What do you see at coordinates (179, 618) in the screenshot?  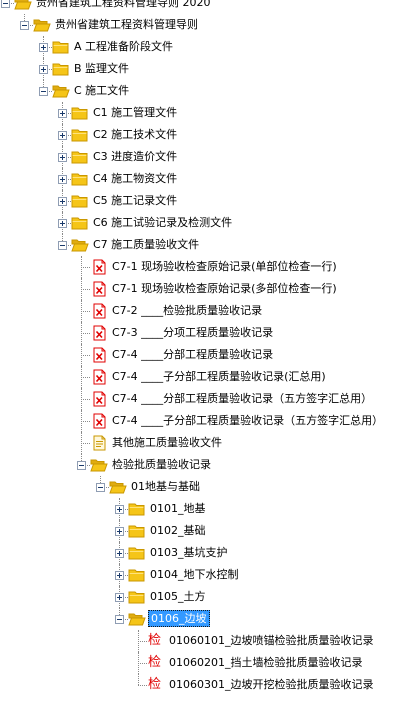 I see `tree-node-label-selected: 0106_边坡` at bounding box center [179, 618].